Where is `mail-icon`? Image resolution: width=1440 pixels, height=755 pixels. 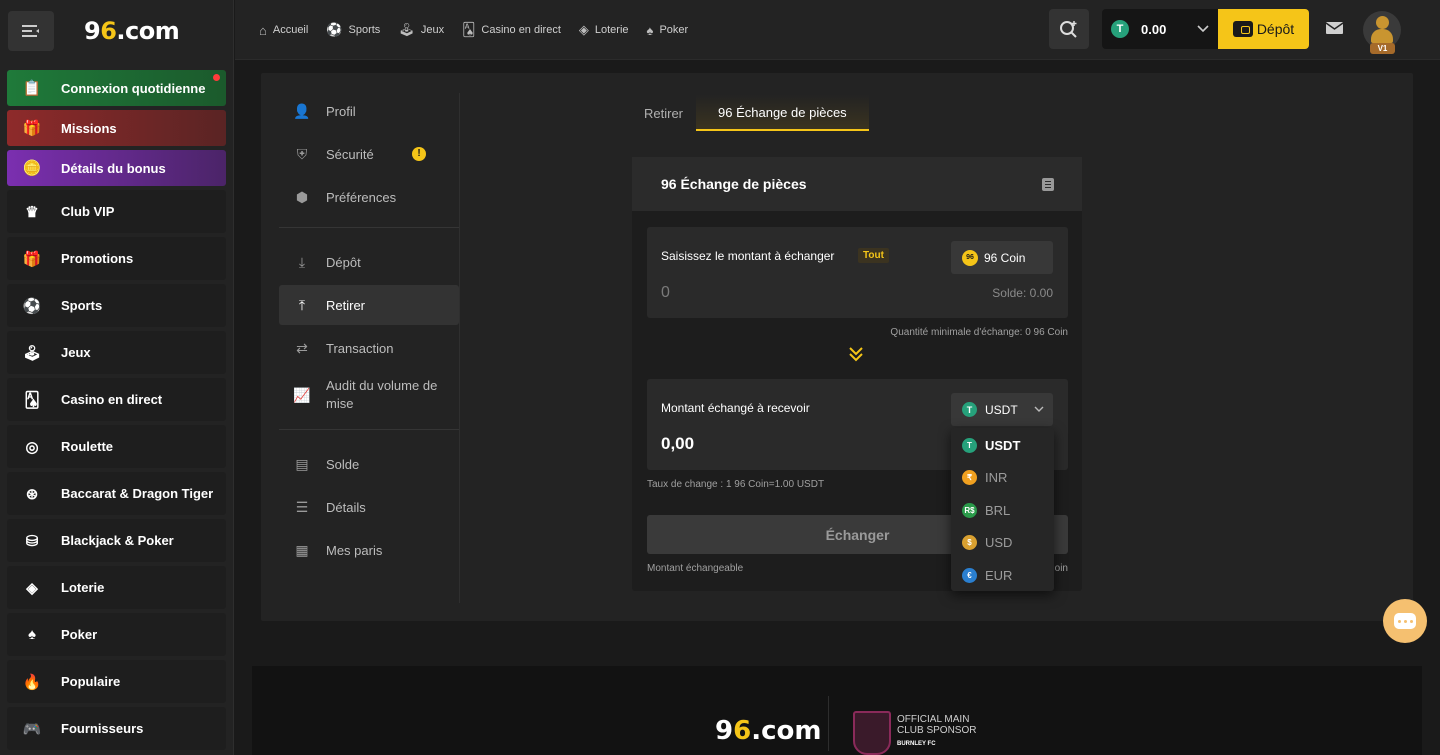
mail-icon is located at coordinates (1335, 28).